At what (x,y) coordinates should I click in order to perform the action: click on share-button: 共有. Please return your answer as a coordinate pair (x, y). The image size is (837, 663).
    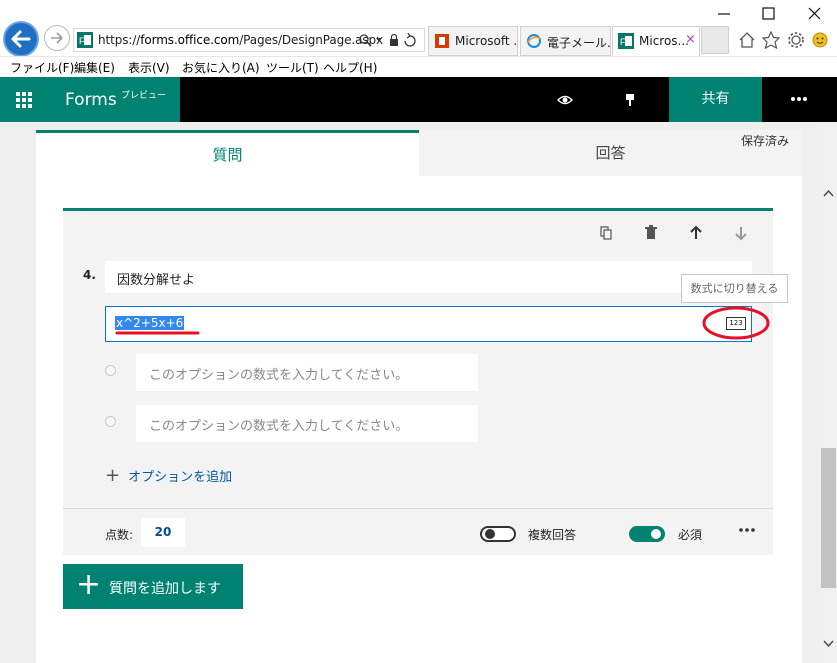
    Looking at the image, I should click on (715, 99).